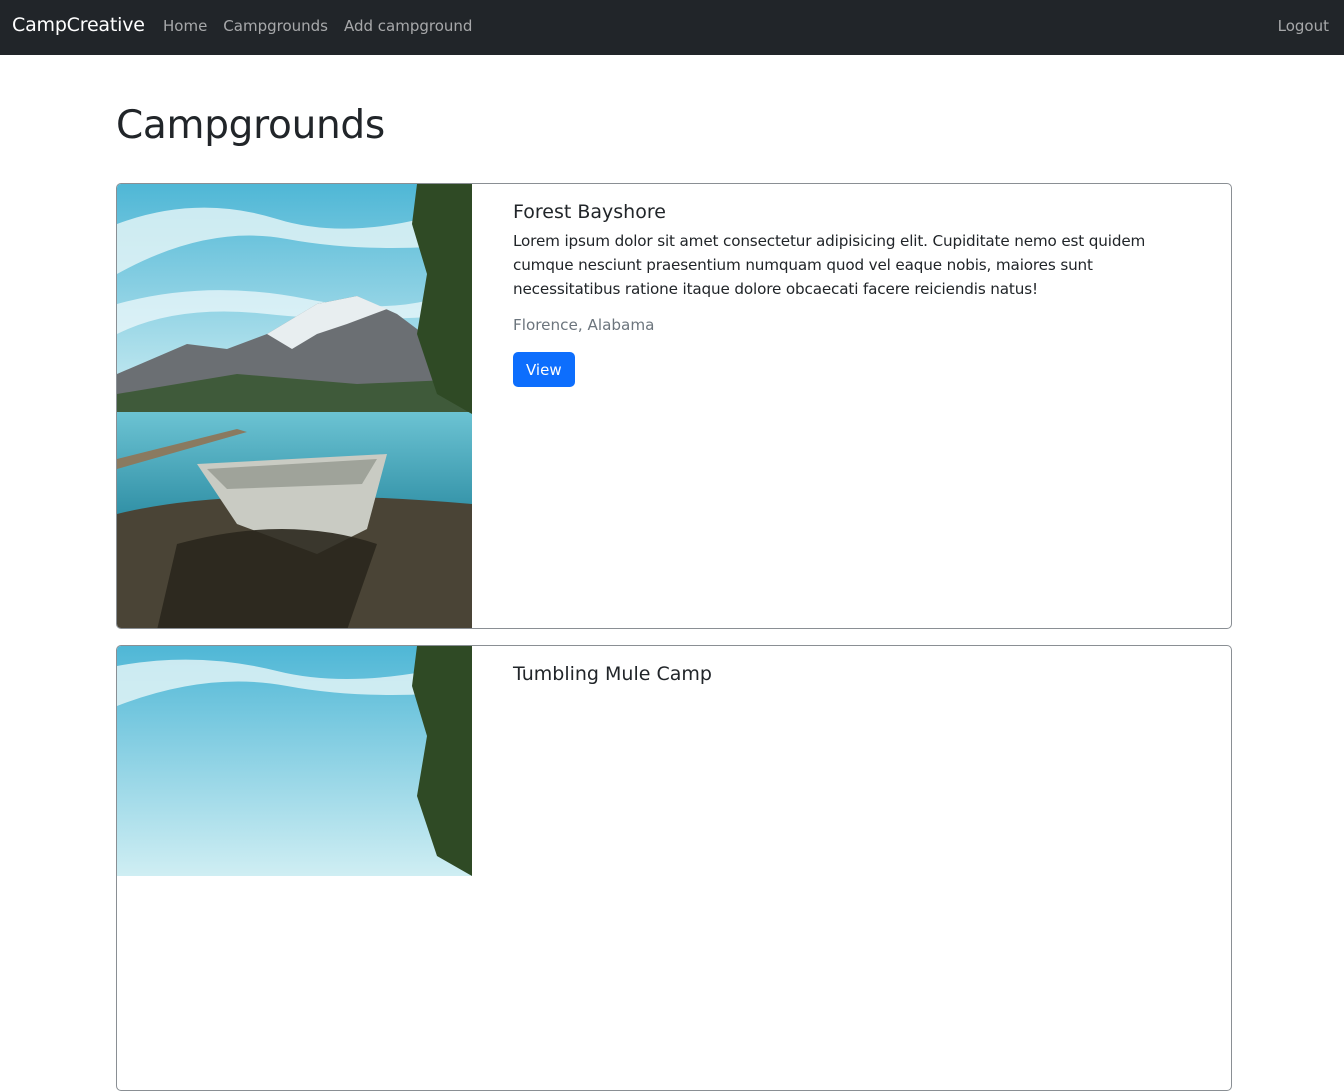 This screenshot has height=1091, width=1344. What do you see at coordinates (589, 212) in the screenshot?
I see `campground-title: Forest Bayshore` at bounding box center [589, 212].